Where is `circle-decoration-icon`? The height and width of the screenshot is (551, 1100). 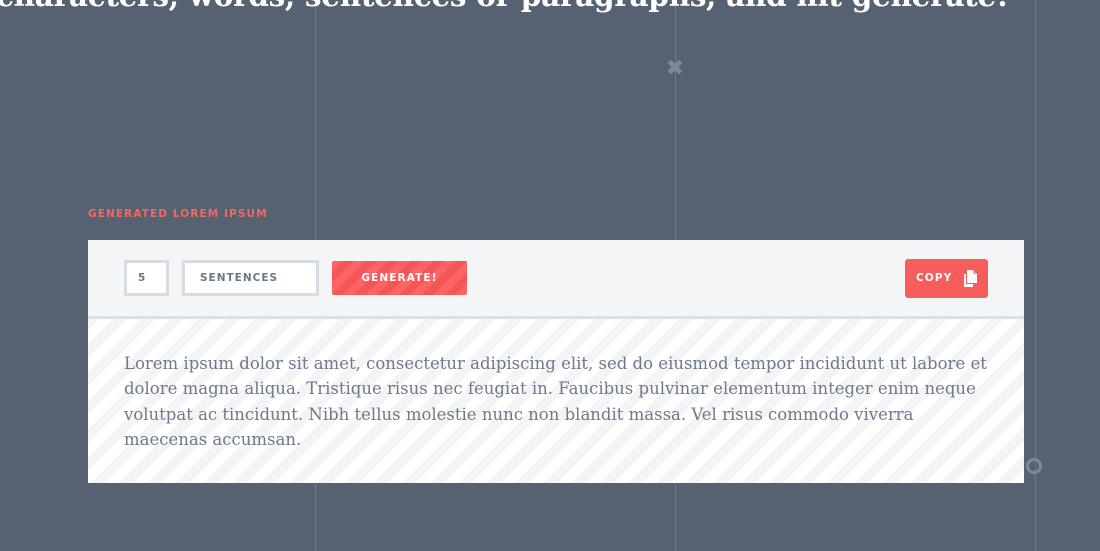
circle-decoration-icon is located at coordinates (1034, 466).